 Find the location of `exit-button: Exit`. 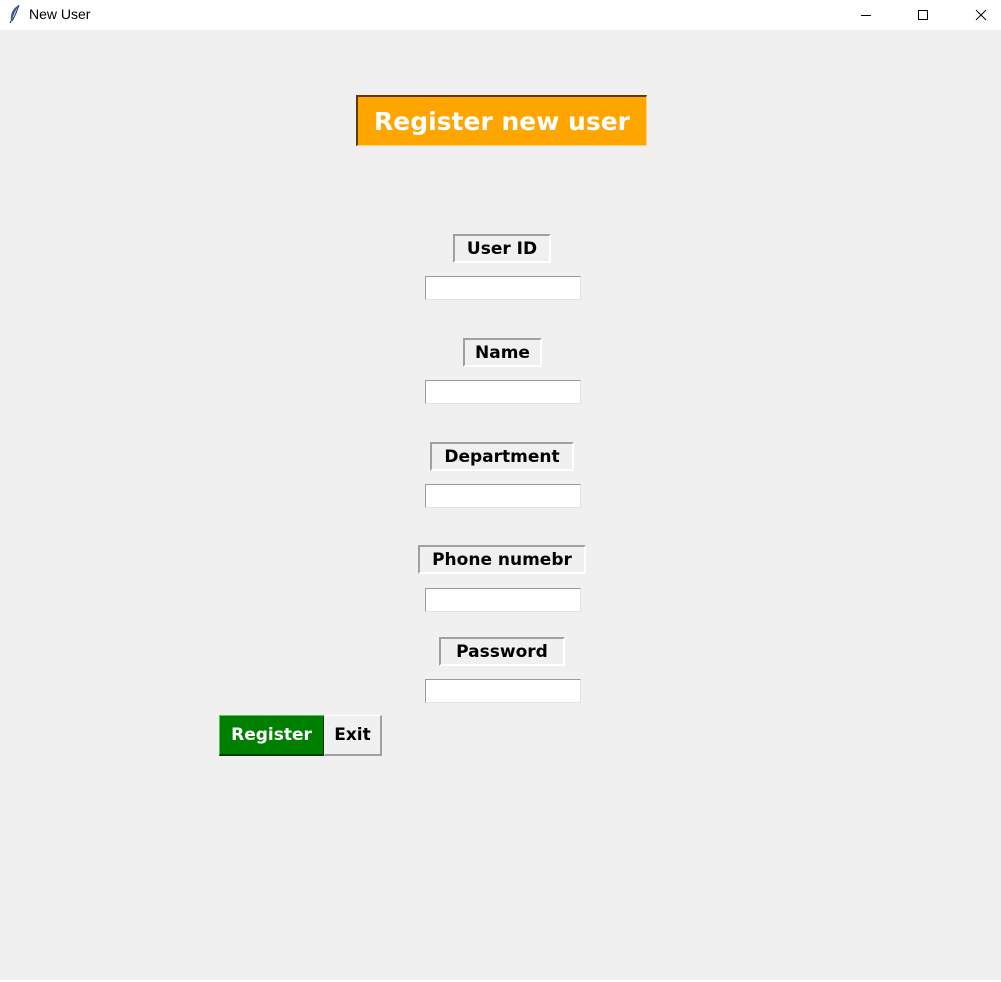

exit-button: Exit is located at coordinates (353, 735).